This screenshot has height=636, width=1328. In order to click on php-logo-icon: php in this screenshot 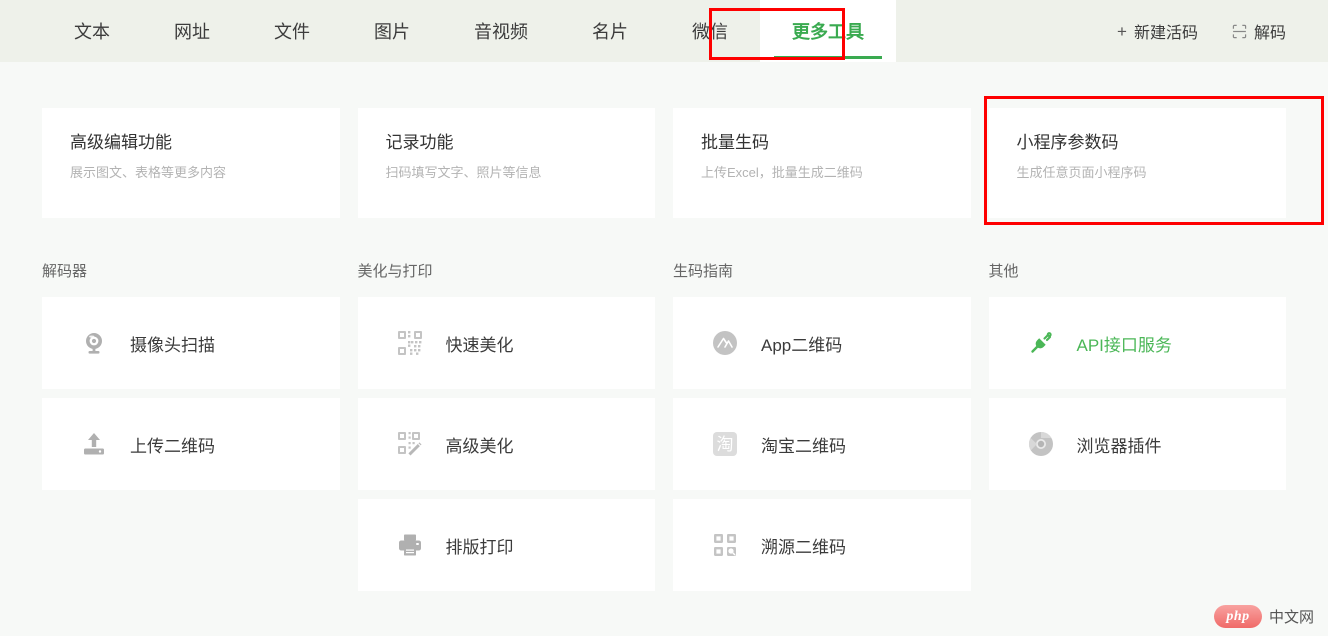, I will do `click(1237, 616)`.